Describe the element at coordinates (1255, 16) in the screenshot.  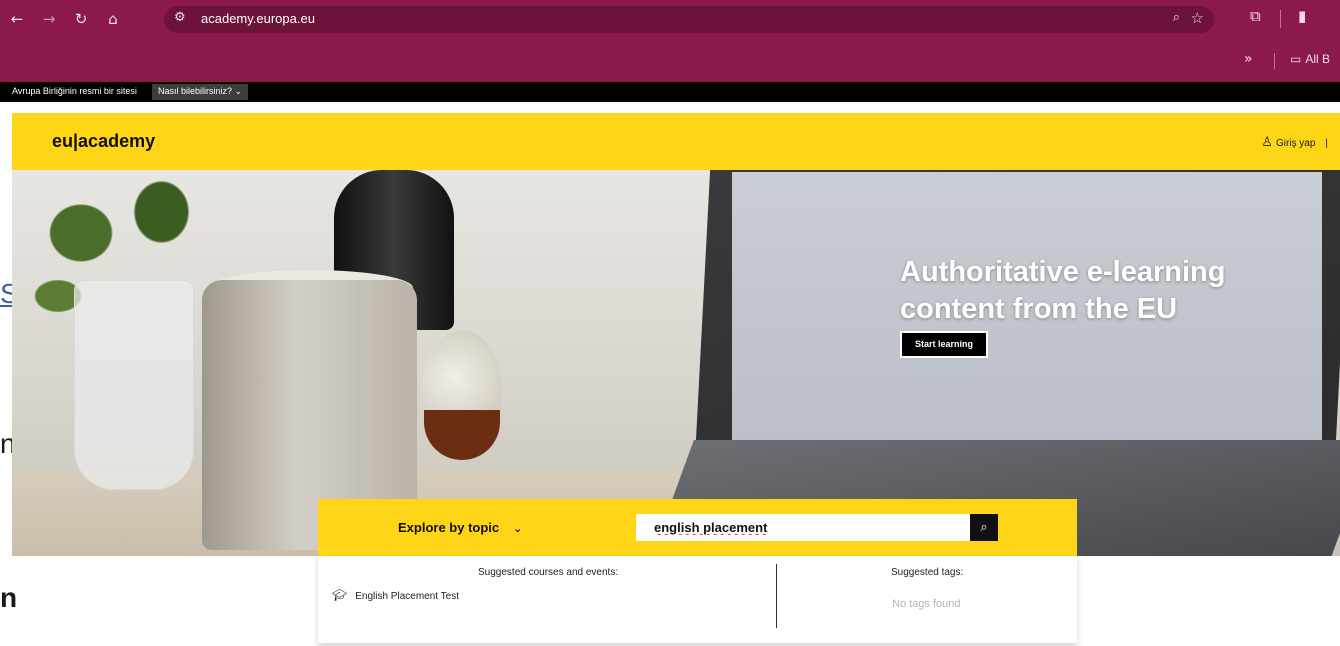
I see `extensions-icon: ⧉` at that location.